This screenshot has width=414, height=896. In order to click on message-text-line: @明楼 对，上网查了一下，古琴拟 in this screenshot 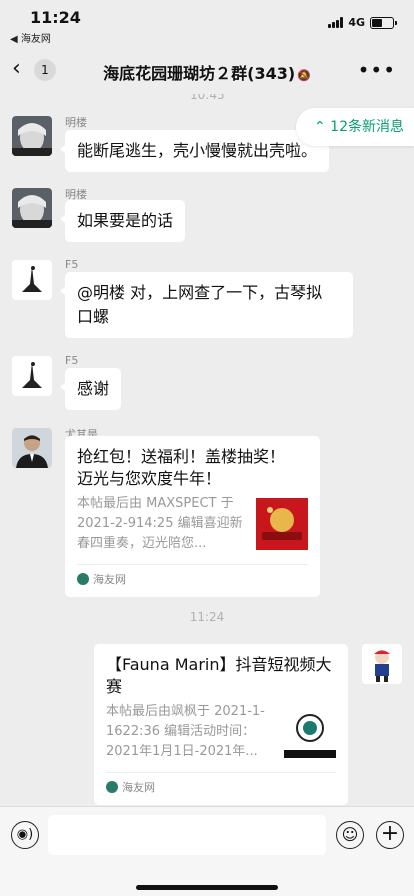, I will do `click(200, 292)`.